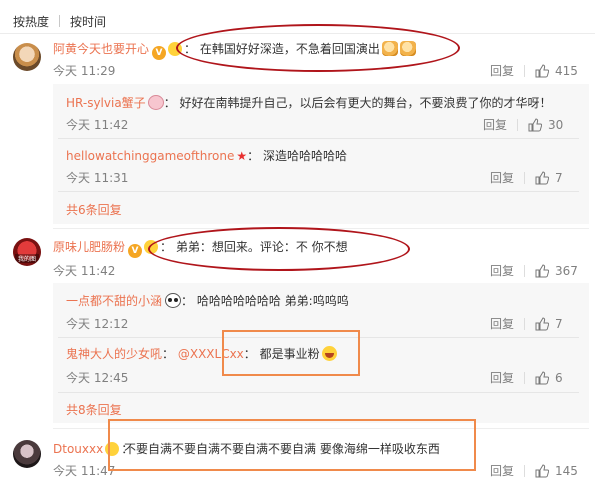  I want to click on reply-username: hellowatchinggameofthrone, so click(150, 156).